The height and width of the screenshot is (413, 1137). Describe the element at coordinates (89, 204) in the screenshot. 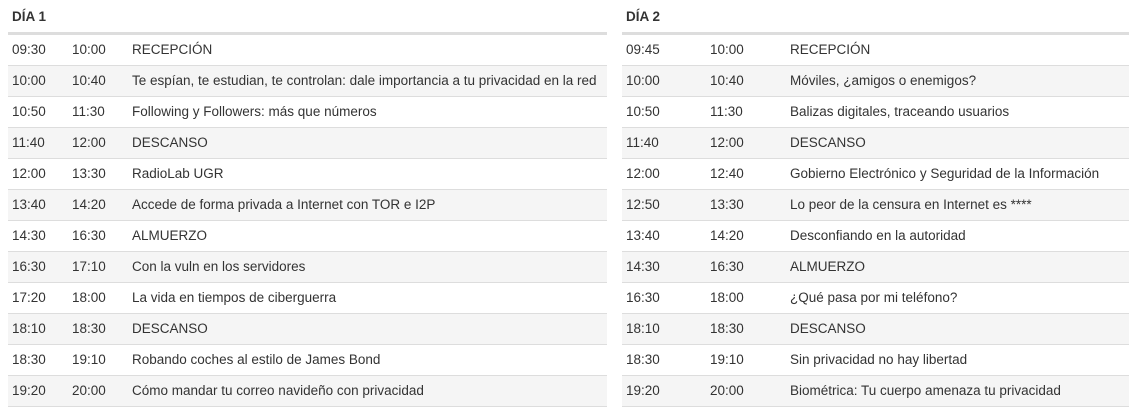

I see `end-time: 14:20` at that location.